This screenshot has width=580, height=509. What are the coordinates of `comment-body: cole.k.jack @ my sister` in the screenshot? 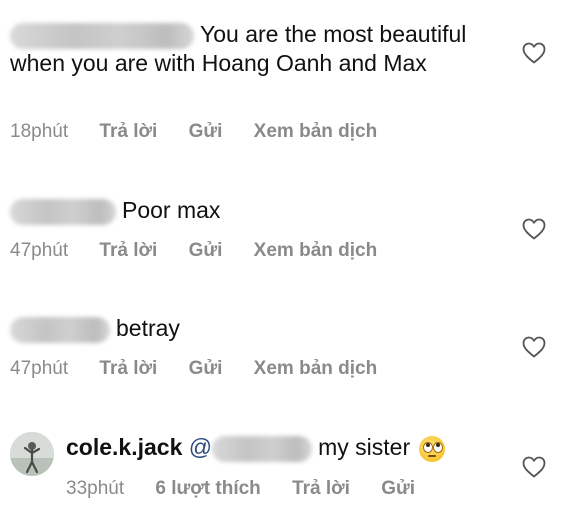 It's located at (288, 447).